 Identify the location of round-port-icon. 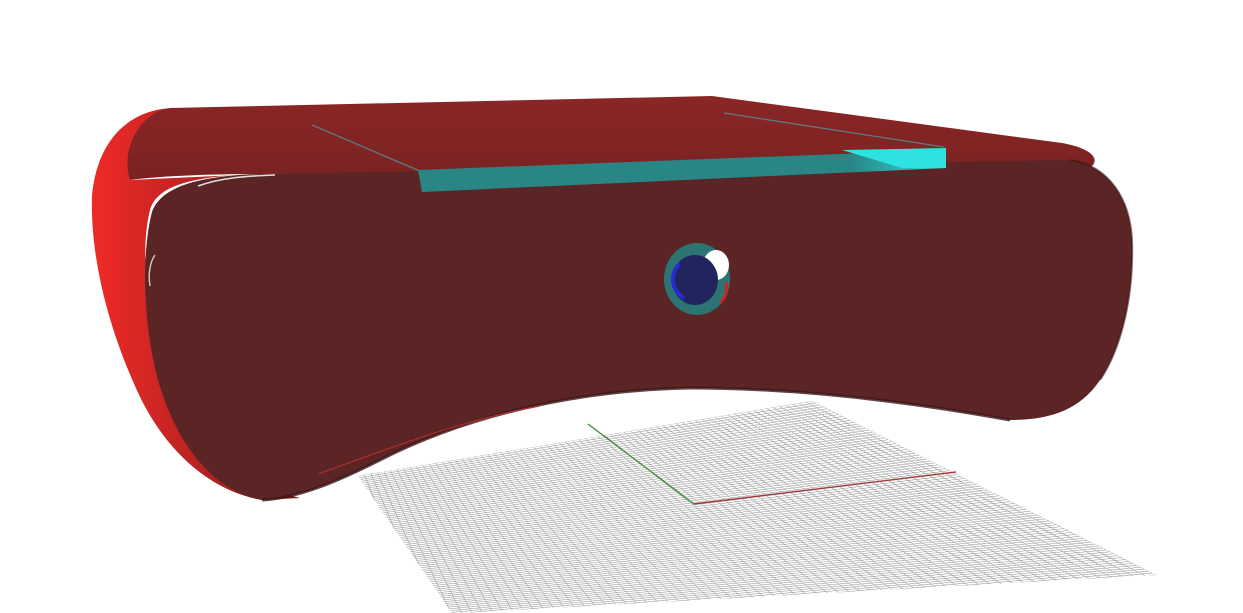
(697, 279).